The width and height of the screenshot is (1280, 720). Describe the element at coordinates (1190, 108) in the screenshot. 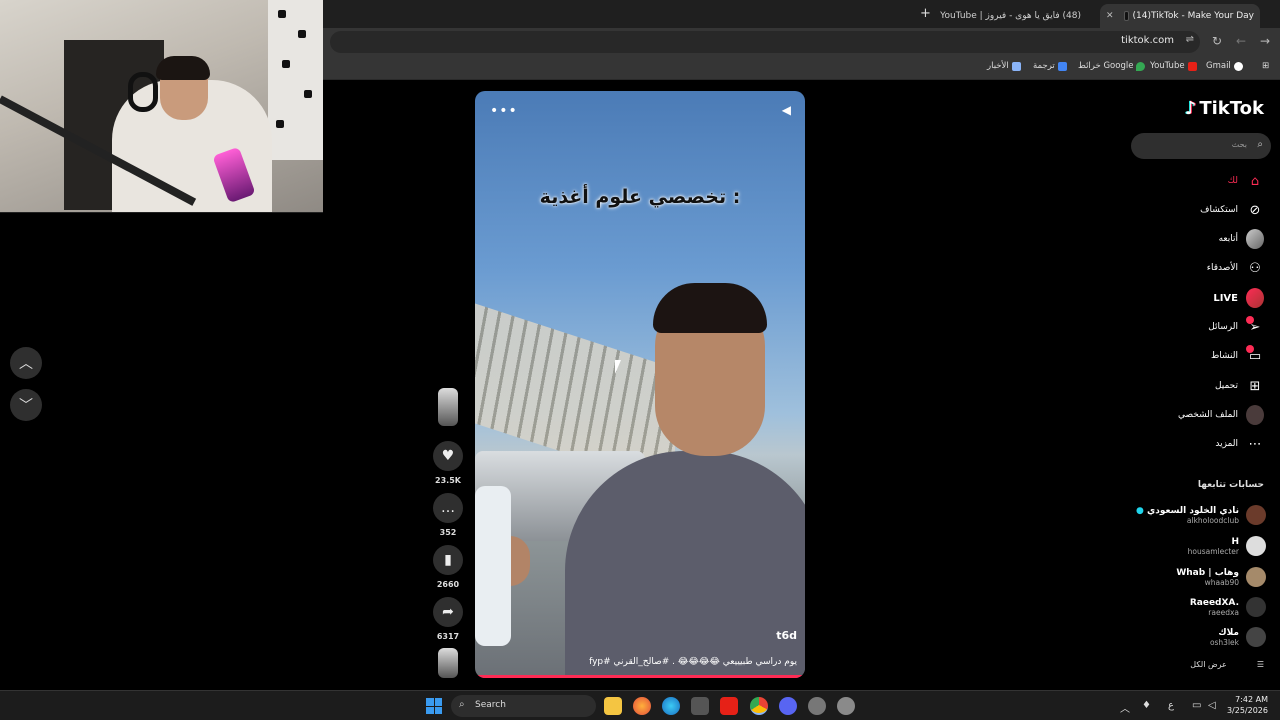

I see `tiktok-note-icon: ♪` at that location.